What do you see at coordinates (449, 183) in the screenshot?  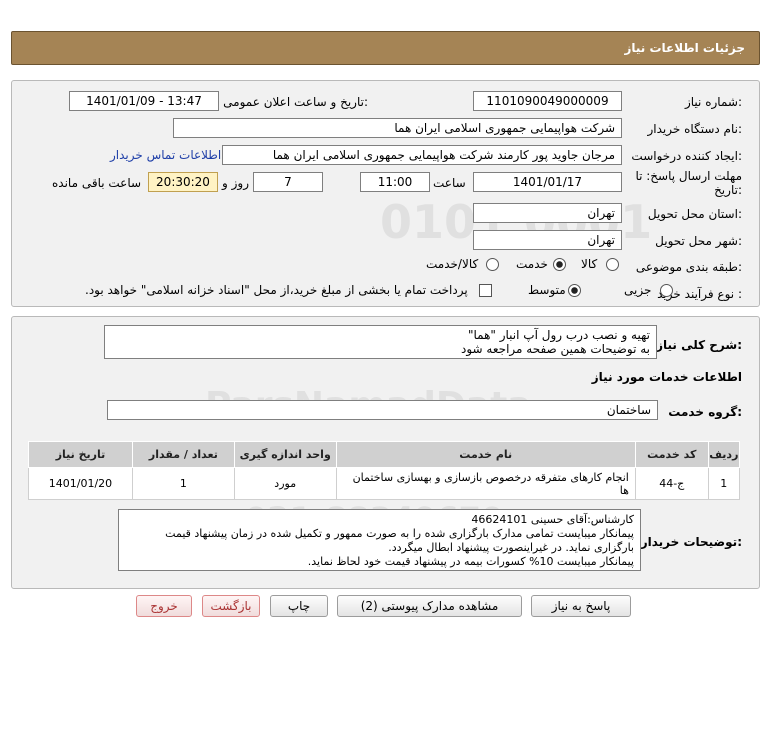 I see `deadline-time-label: ساعت` at bounding box center [449, 183].